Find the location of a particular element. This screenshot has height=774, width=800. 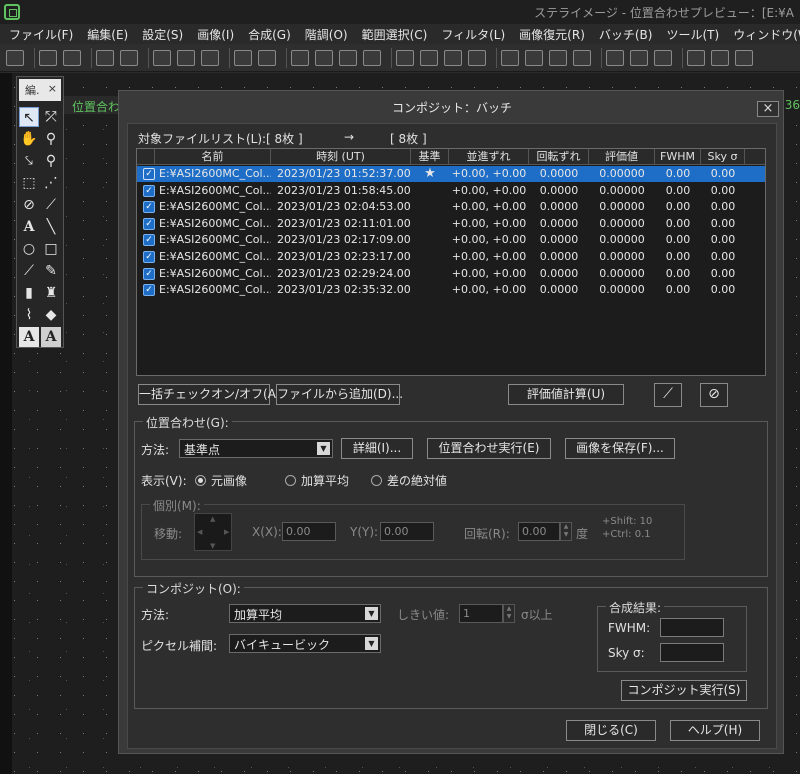

menu-item-11: ウィンドウ(W) is located at coordinates (762, 34).